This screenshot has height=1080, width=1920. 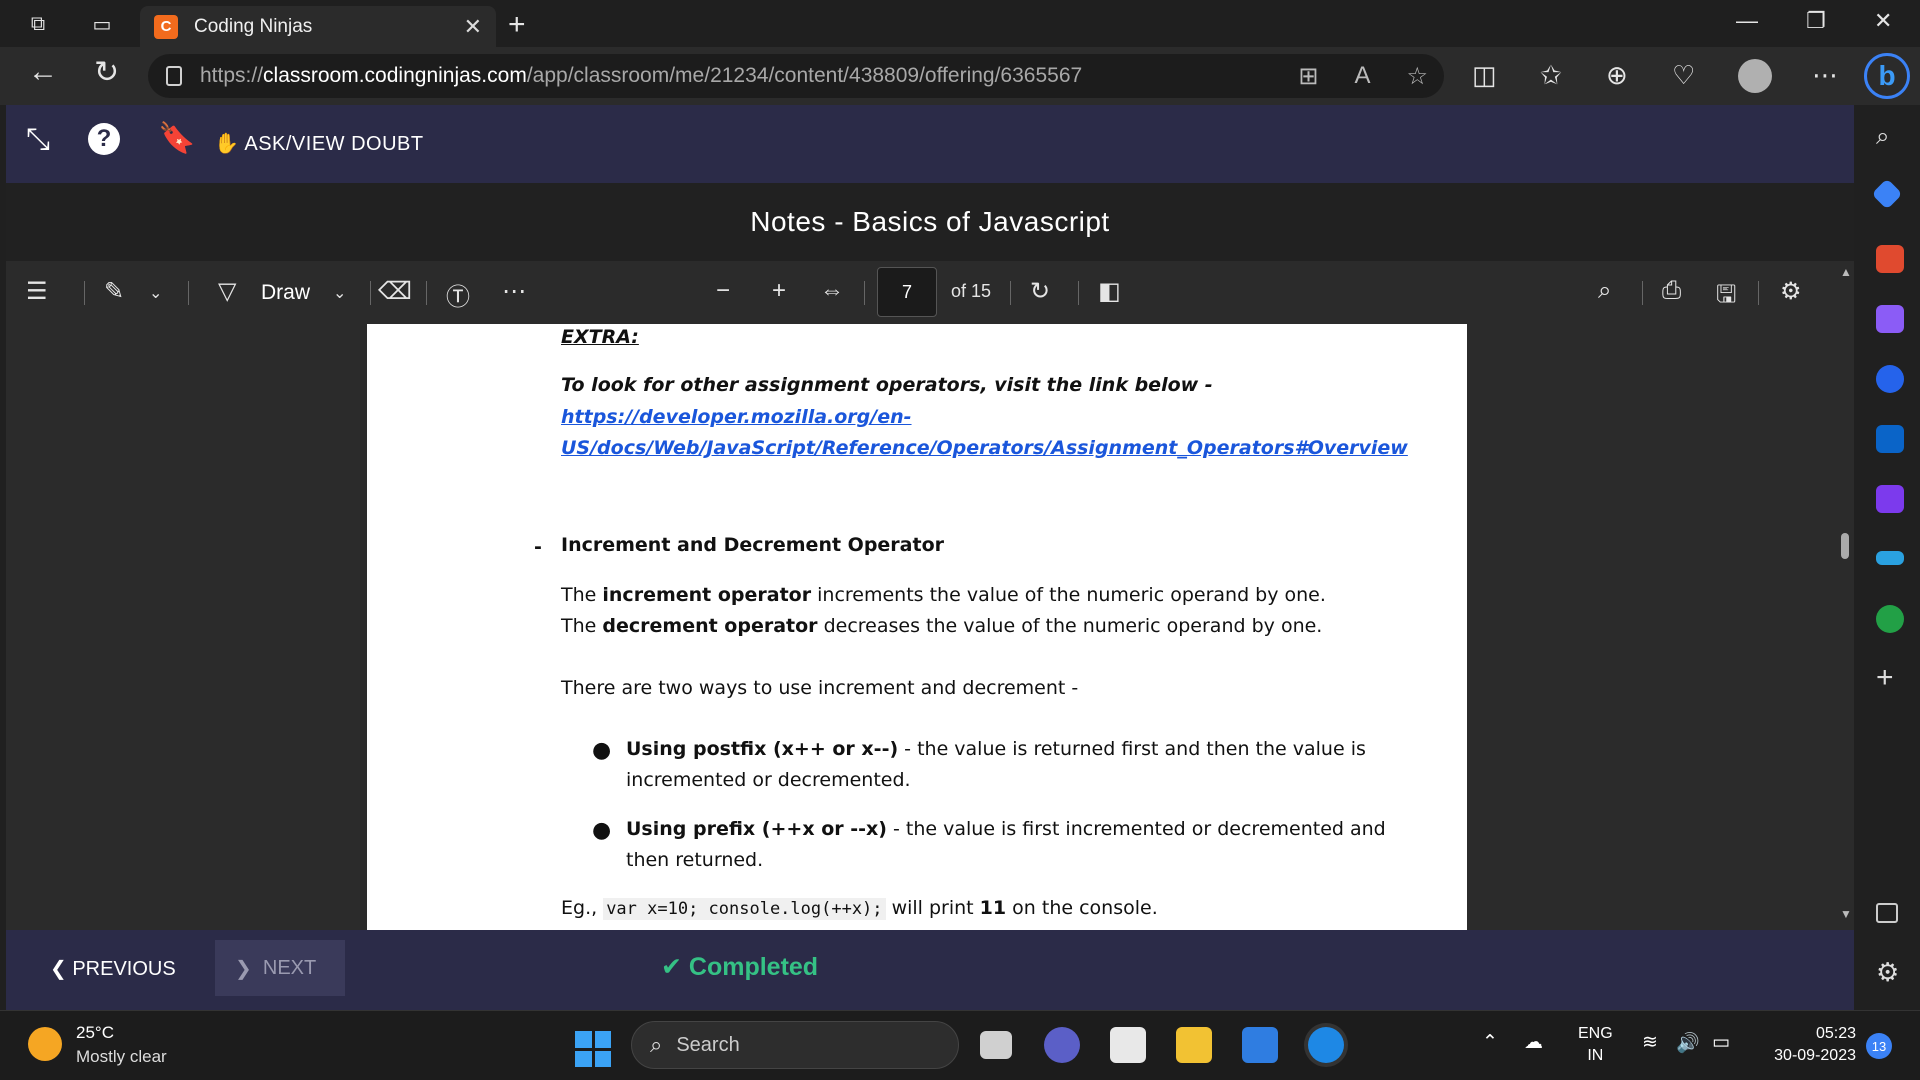 What do you see at coordinates (514, 291) in the screenshot?
I see `more-tools-icon: ⋯` at bounding box center [514, 291].